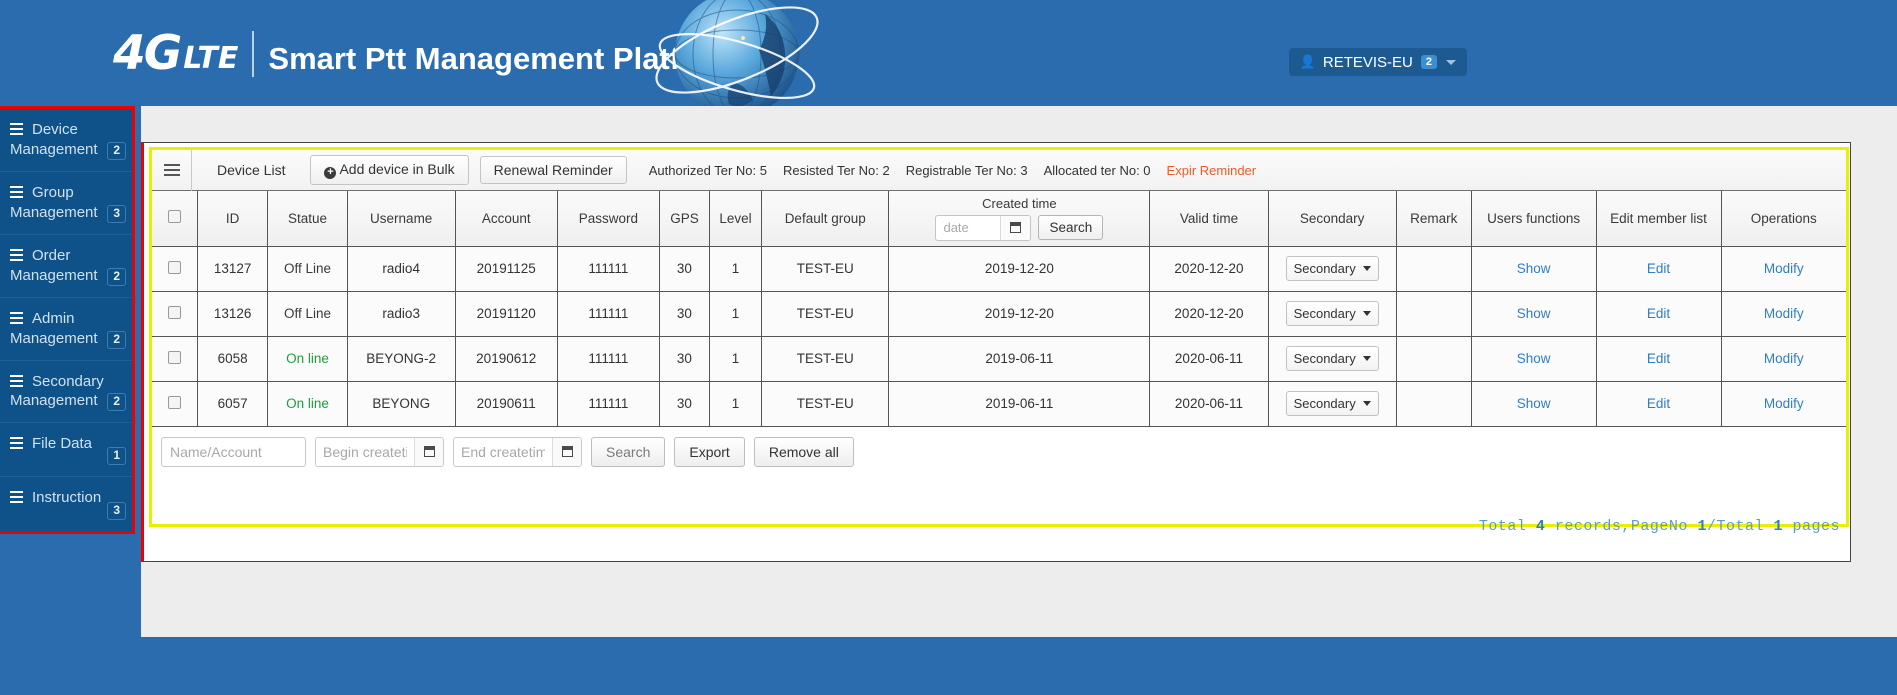  I want to click on hamburger-menu-icon, so click(172, 170).